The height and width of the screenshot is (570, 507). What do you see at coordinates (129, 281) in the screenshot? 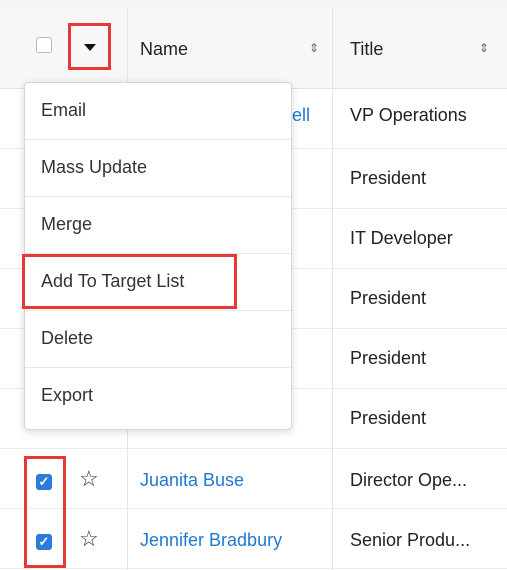
I see `highlight-box-add-to-target-list` at bounding box center [129, 281].